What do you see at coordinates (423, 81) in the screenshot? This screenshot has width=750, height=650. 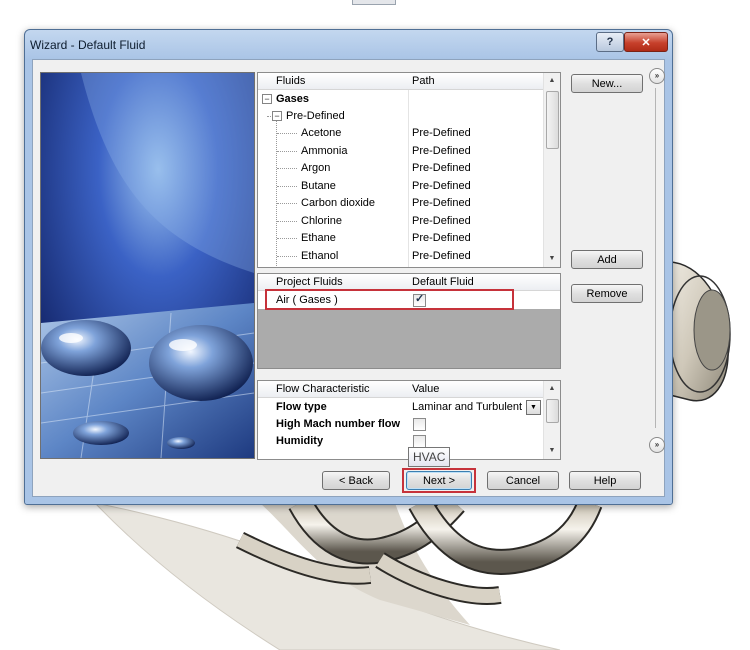 I see `path-column-header: Path` at bounding box center [423, 81].